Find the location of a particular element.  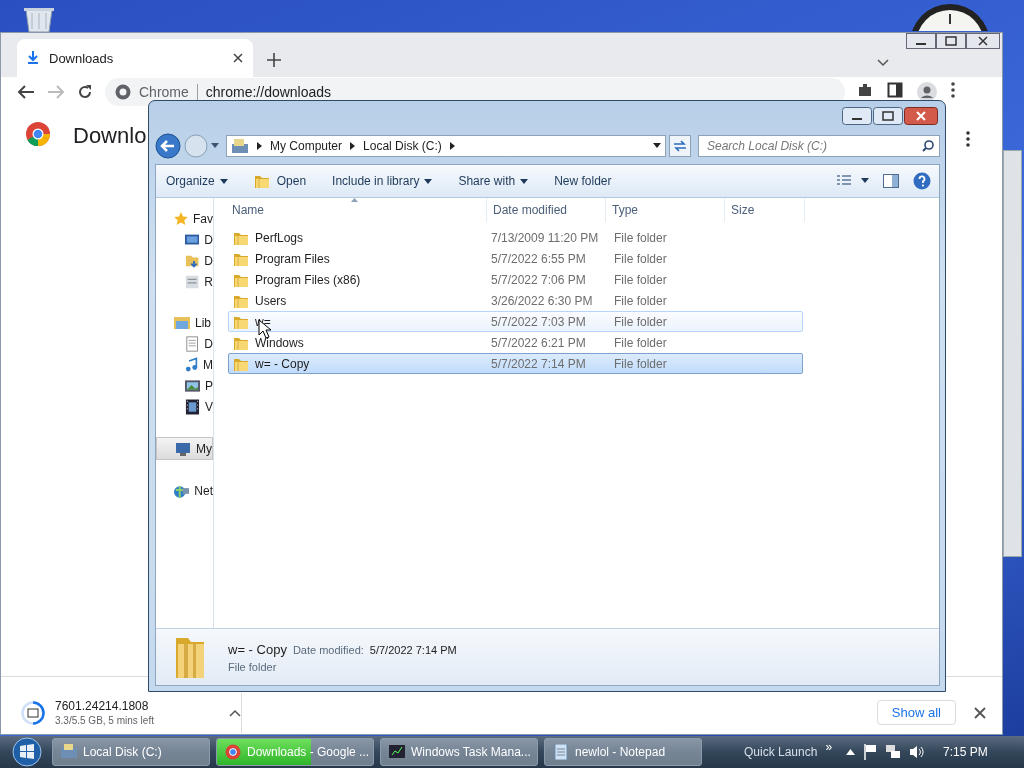

chevron-button: » is located at coordinates (829, 747).